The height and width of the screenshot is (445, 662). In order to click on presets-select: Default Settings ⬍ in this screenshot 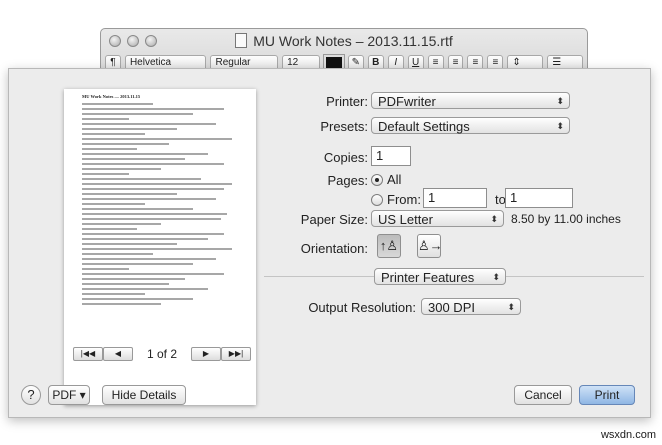, I will do `click(470, 125)`.